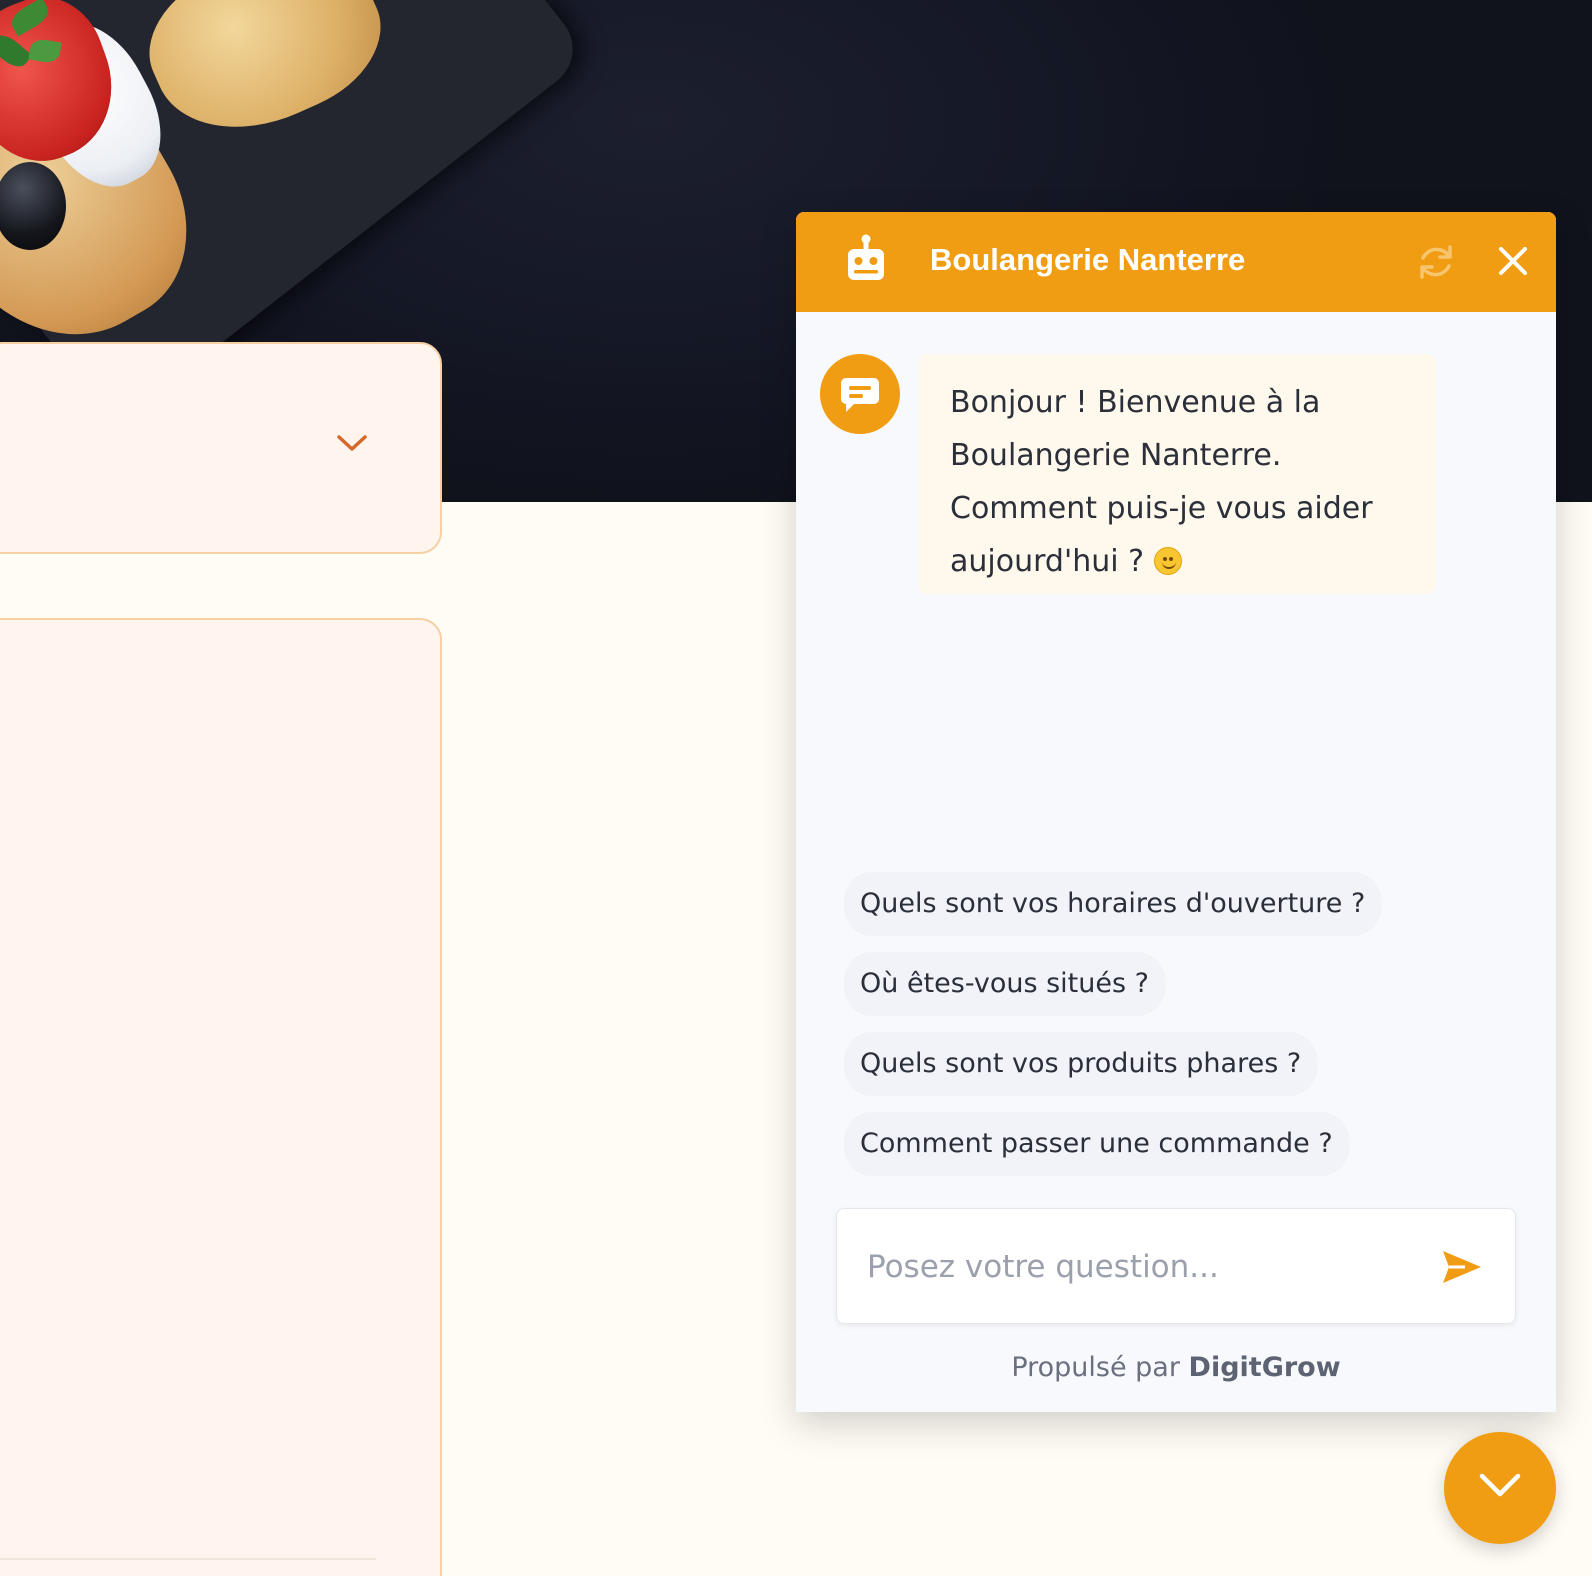 The height and width of the screenshot is (1576, 1592). What do you see at coordinates (1047, 561) in the screenshot?
I see `message-text: aujourd'hui ?` at bounding box center [1047, 561].